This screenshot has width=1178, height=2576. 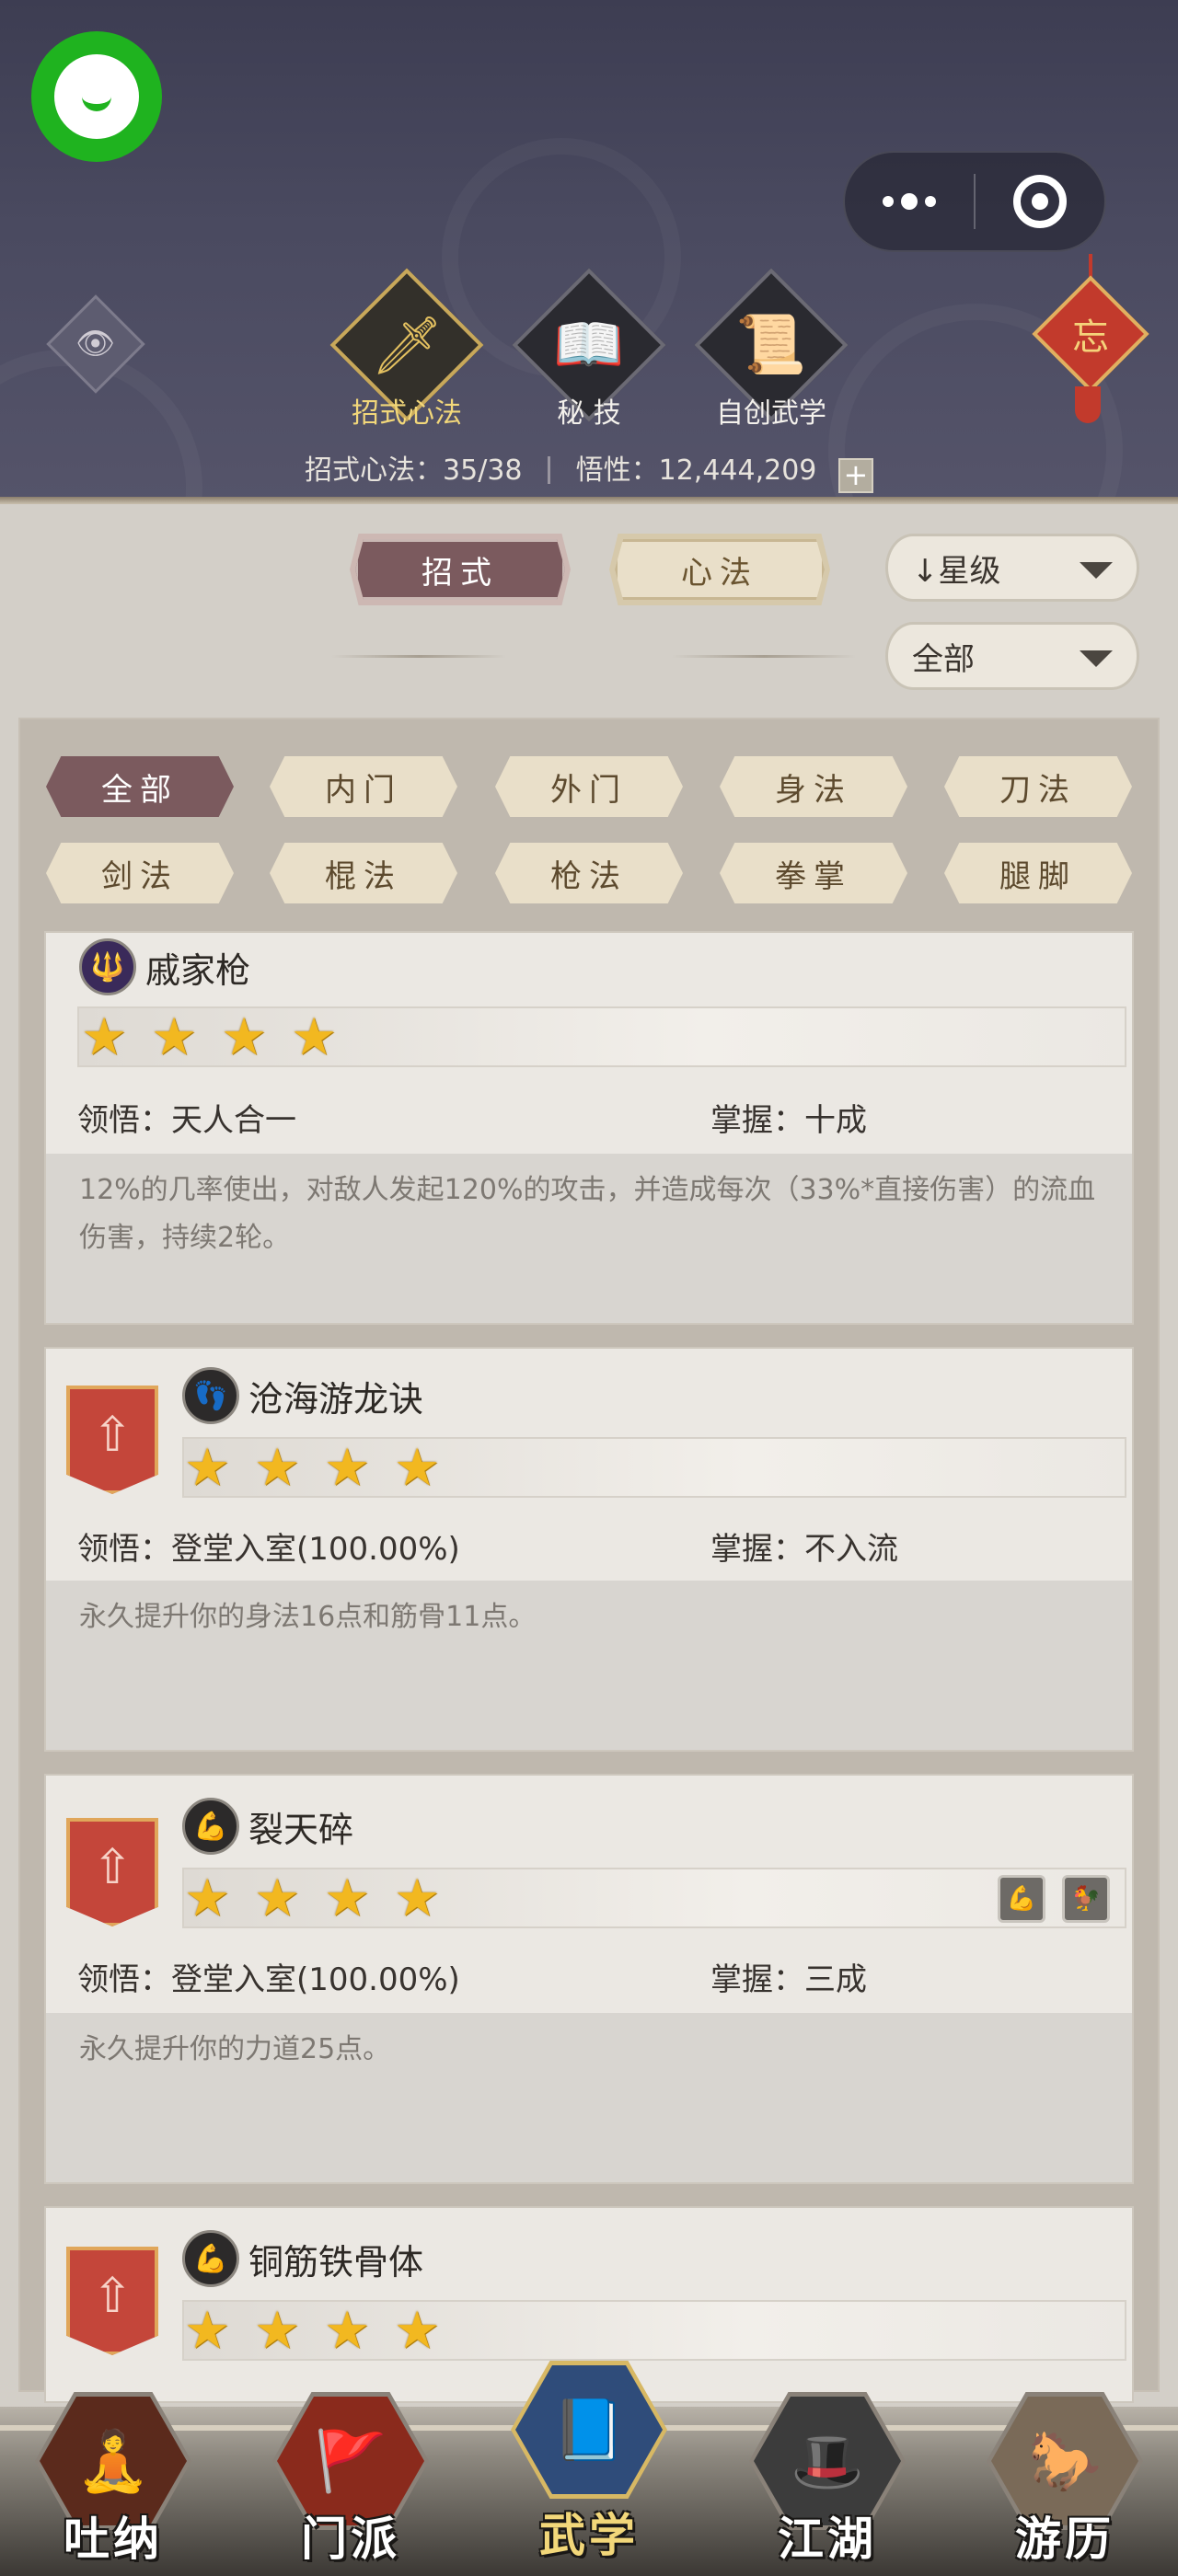 I want to click on sword-icon: 🗡, so click(x=407, y=344).